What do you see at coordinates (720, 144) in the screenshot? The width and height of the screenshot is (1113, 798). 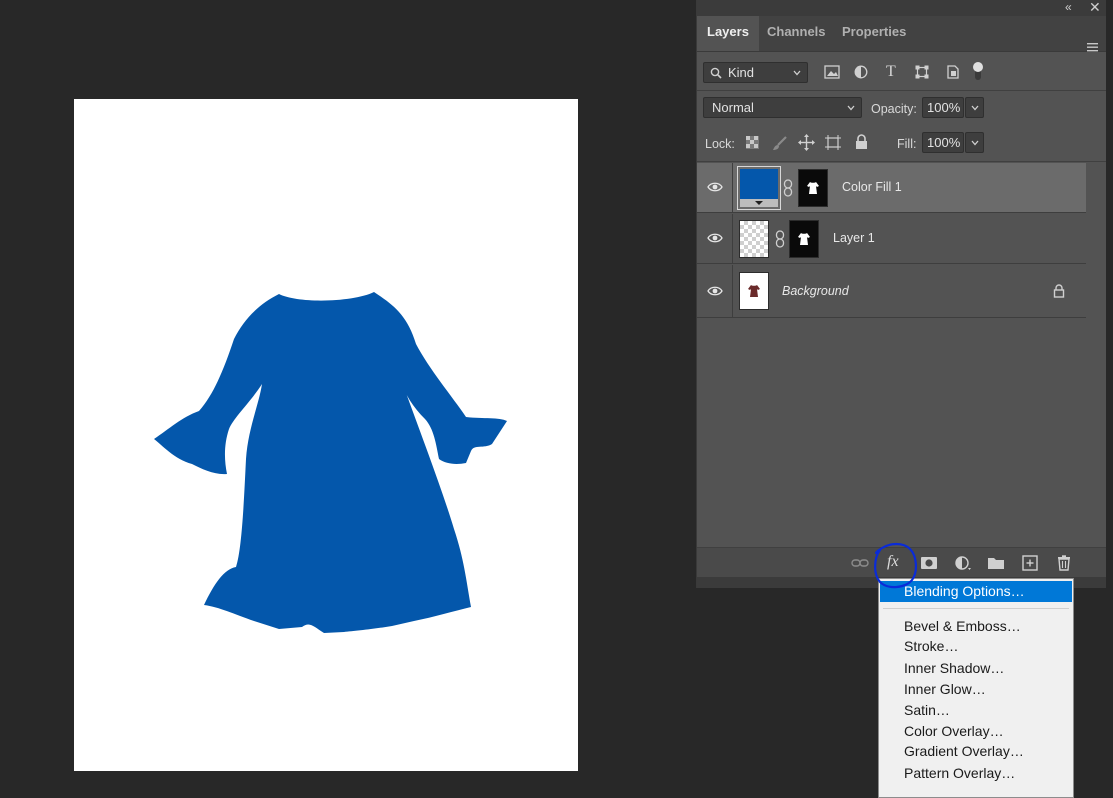 I see `lock-label: Lock:` at bounding box center [720, 144].